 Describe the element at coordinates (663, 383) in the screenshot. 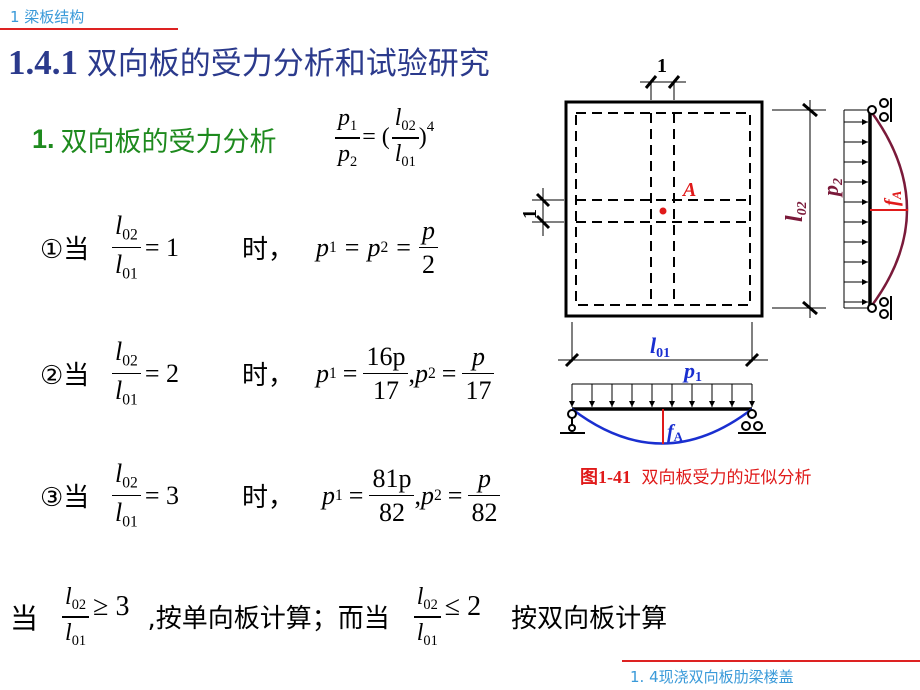

I see `l01-beam: l01 p1 fA` at that location.